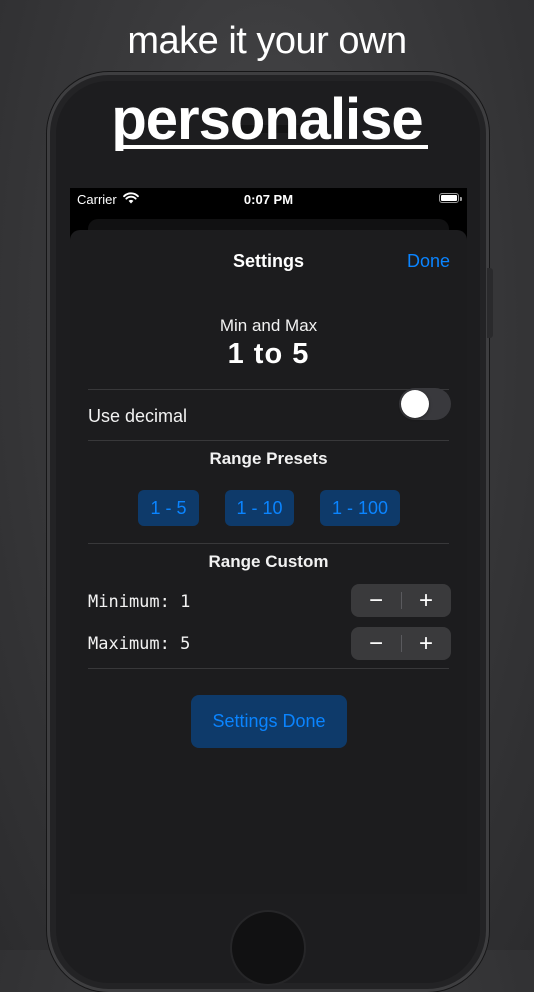 This screenshot has height=992, width=534. What do you see at coordinates (259, 508) in the screenshot?
I see `preset-button-1-10: 1 - 10` at bounding box center [259, 508].